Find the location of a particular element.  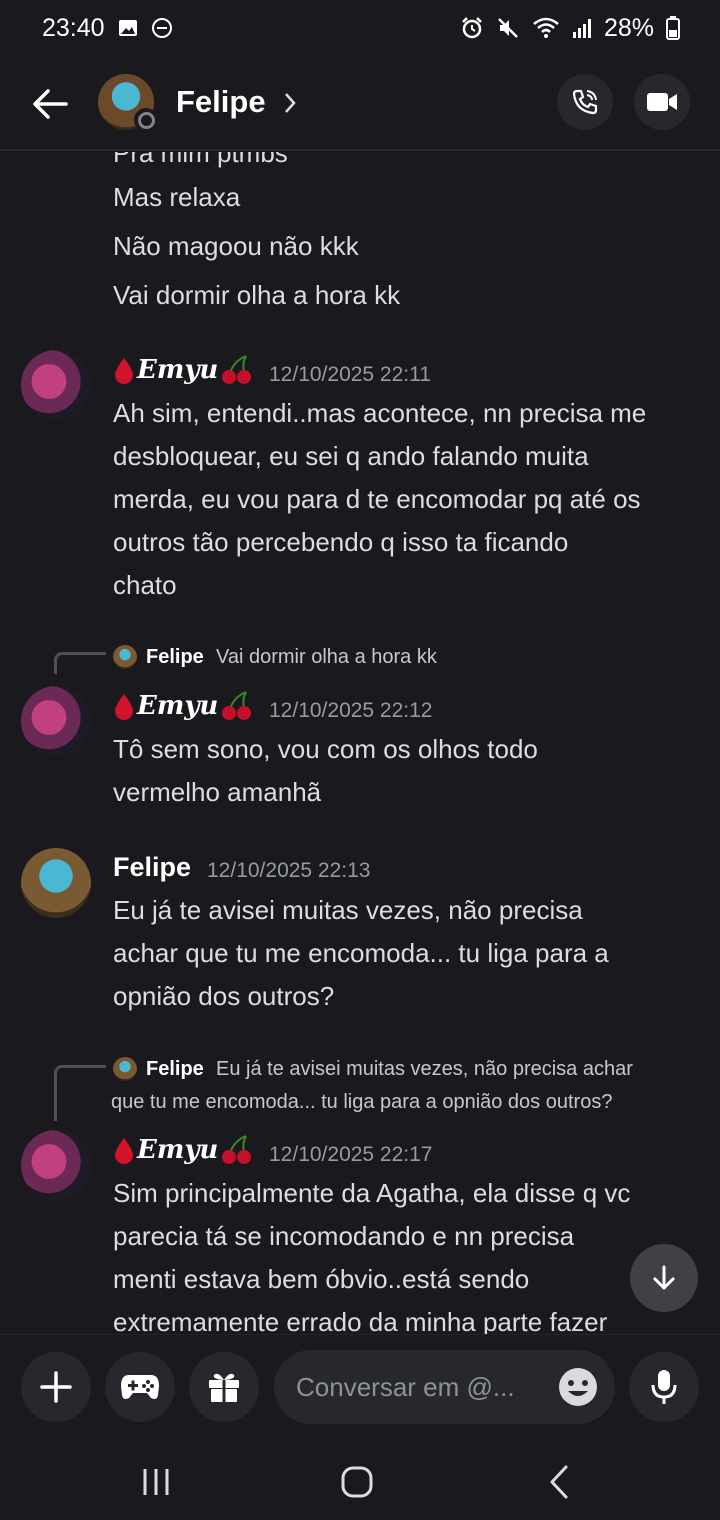

message-composer is located at coordinates (360, 1388).